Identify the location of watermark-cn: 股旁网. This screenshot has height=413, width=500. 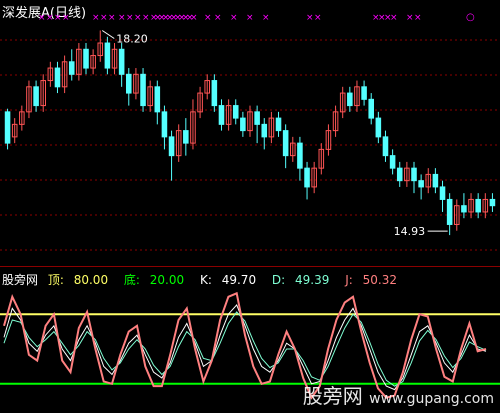
(332, 396).